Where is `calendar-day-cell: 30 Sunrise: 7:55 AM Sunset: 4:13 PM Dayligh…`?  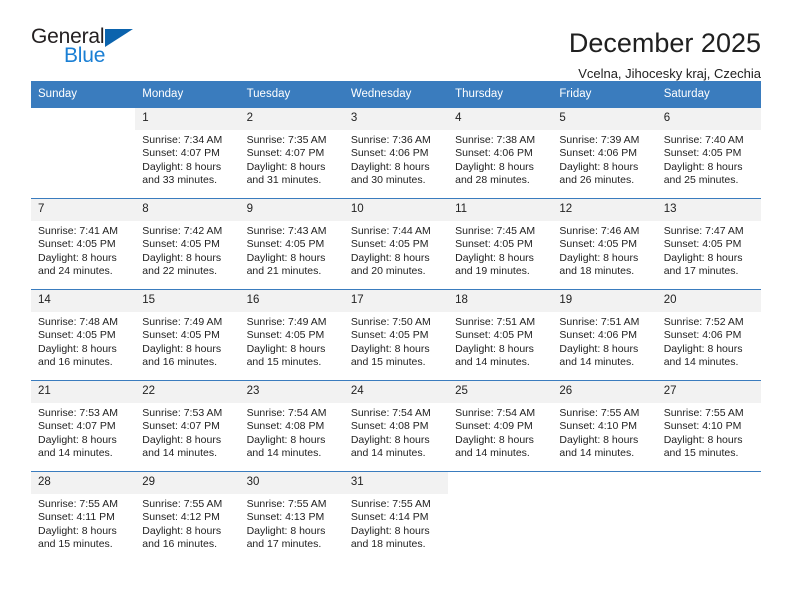 calendar-day-cell: 30 Sunrise: 7:55 AM Sunset: 4:13 PM Dayligh… is located at coordinates (291, 516).